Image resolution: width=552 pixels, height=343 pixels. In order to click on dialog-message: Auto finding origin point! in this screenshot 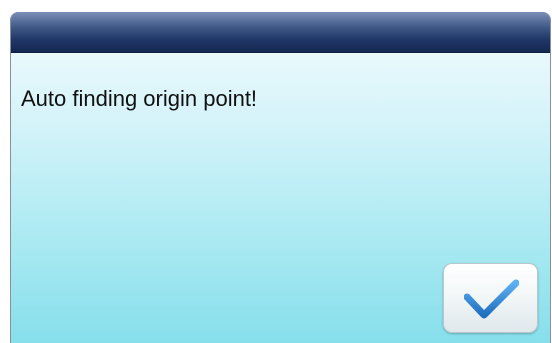, I will do `click(139, 98)`.